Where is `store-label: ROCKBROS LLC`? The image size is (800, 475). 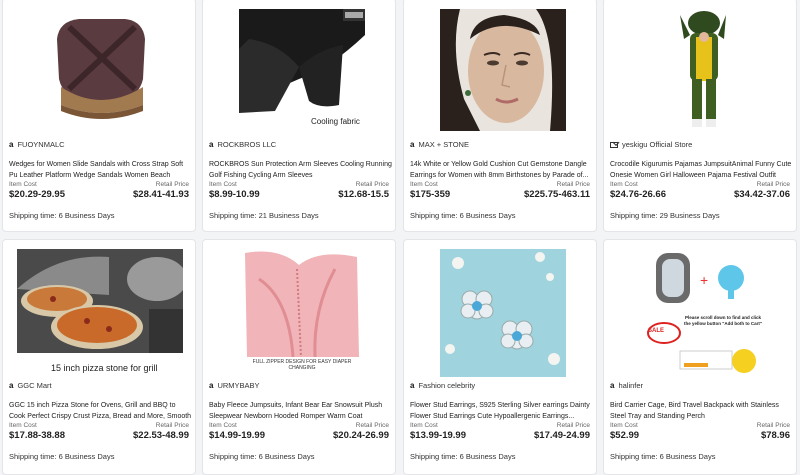
store-label: ROCKBROS LLC is located at coordinates (247, 144).